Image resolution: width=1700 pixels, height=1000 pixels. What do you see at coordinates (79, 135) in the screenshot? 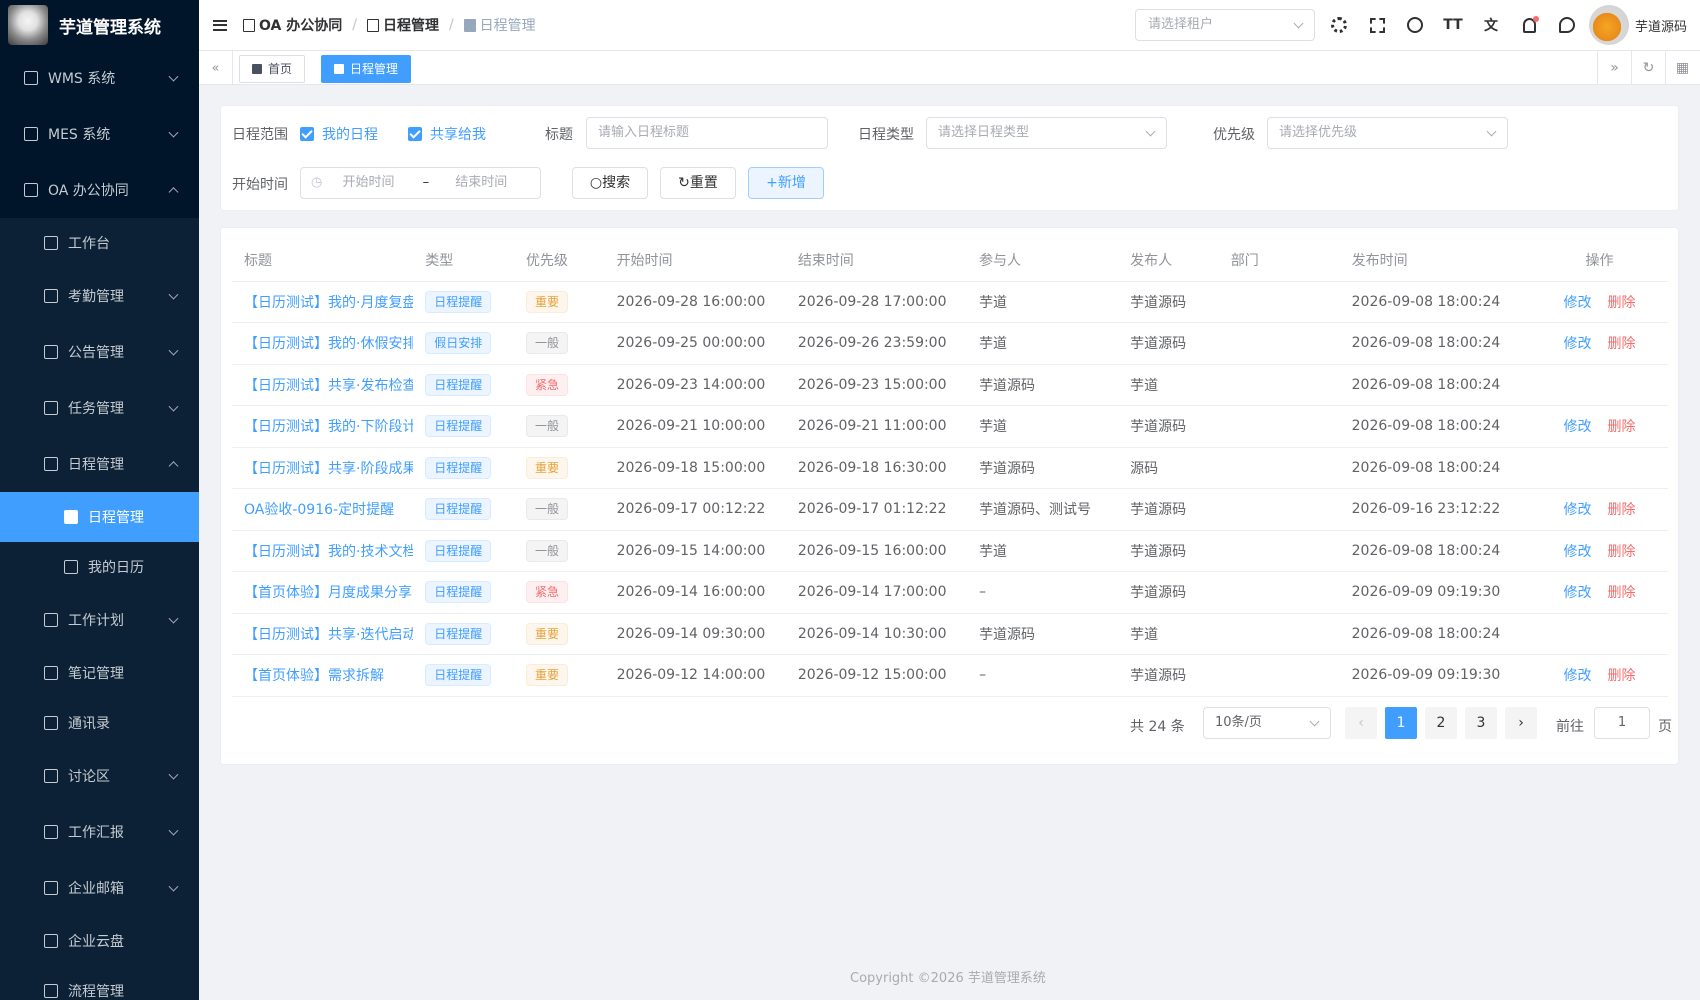
I see `sidebar-item-label: MES 系统` at bounding box center [79, 135].